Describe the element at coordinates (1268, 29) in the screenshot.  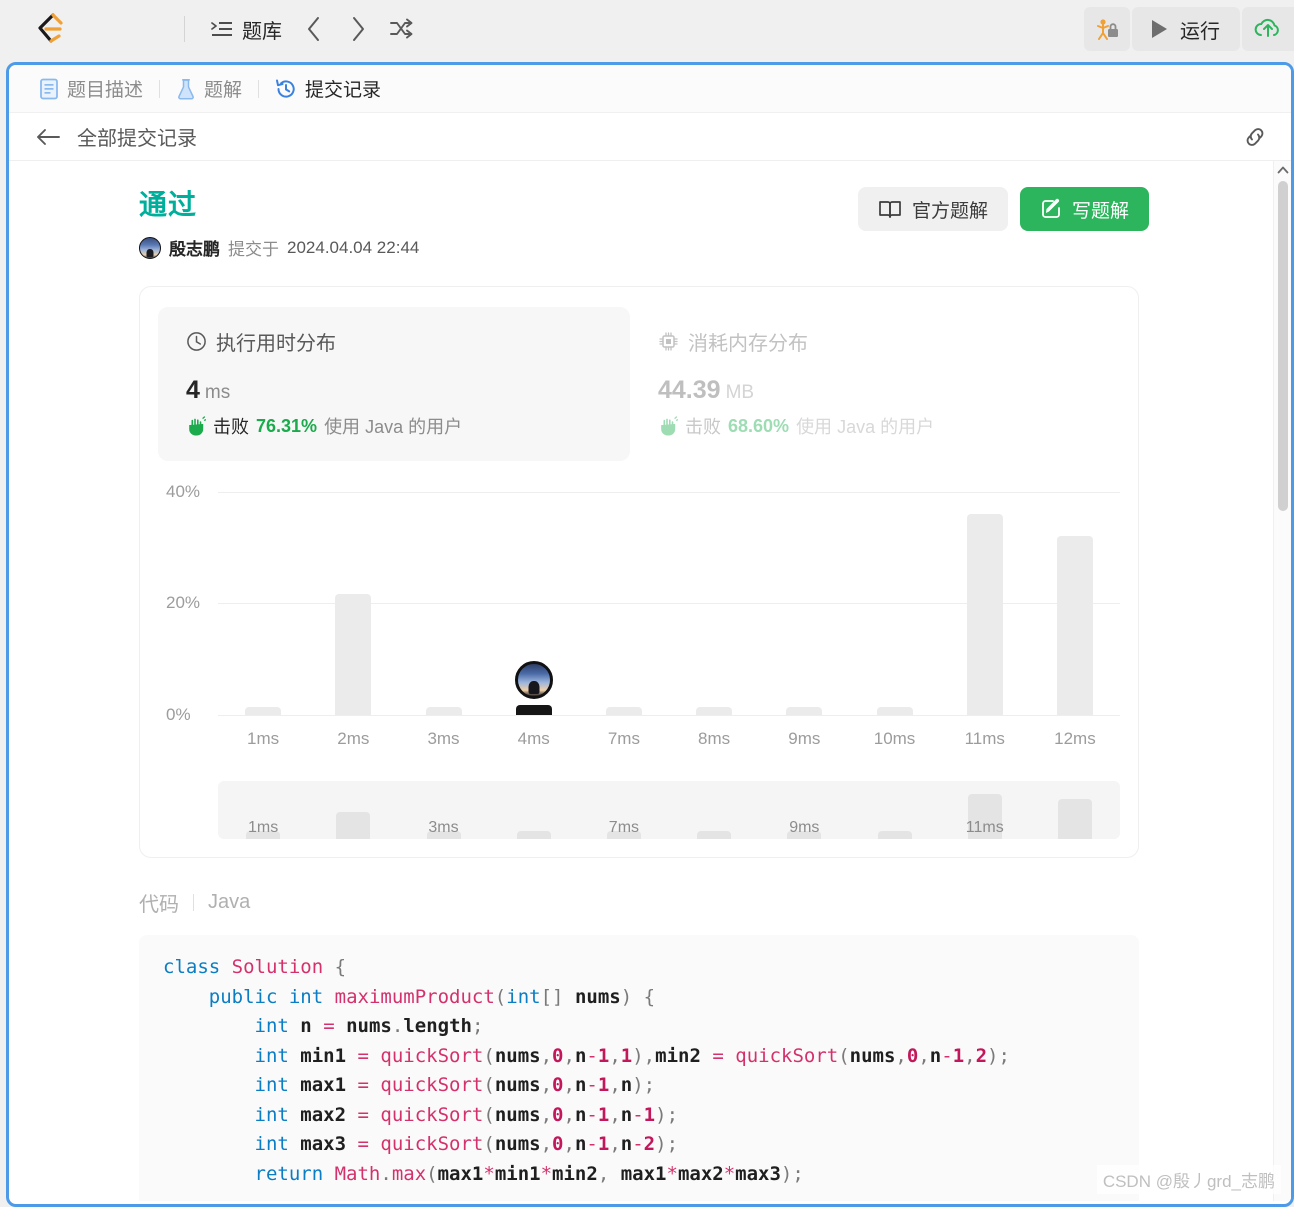
I see `submit-button` at that location.